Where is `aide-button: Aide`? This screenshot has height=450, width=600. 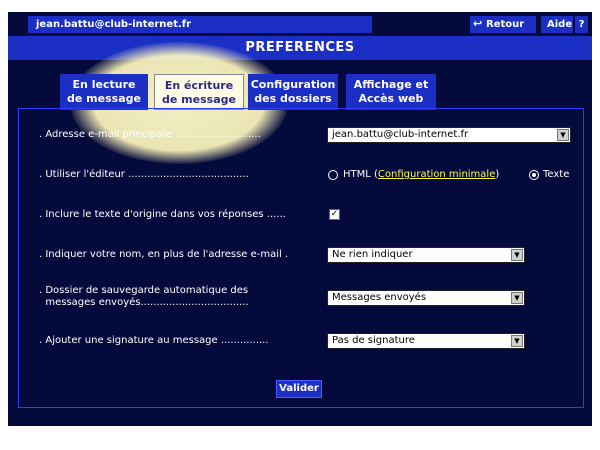 aide-button: Aide is located at coordinates (557, 24).